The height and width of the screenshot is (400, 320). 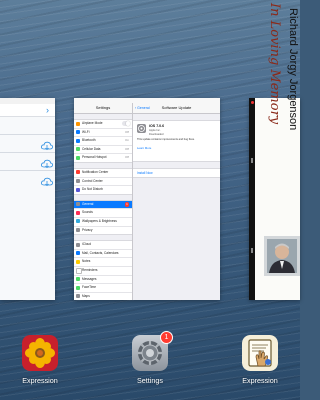 I want to click on settings-row: FaceTime, so click(x=103, y=287).